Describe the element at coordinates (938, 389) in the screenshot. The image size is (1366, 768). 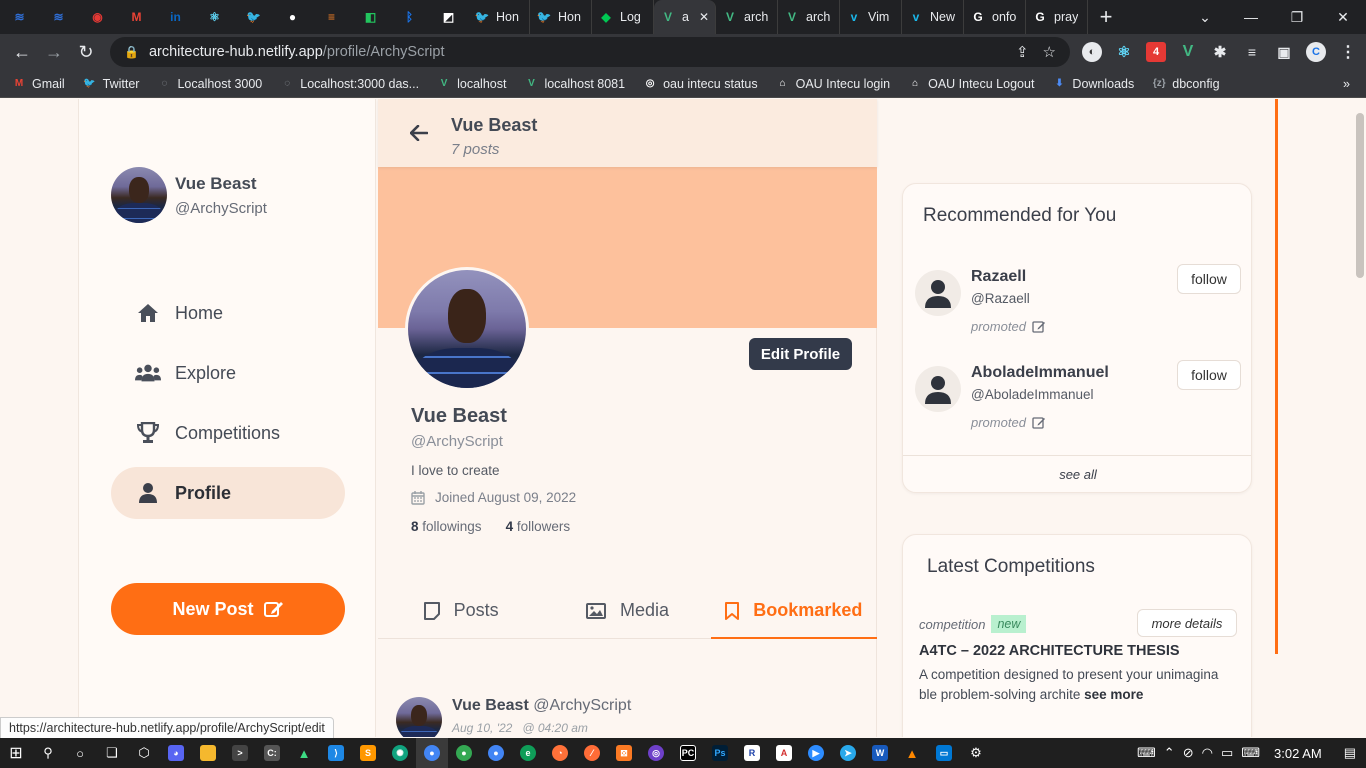
I see `avatar` at that location.